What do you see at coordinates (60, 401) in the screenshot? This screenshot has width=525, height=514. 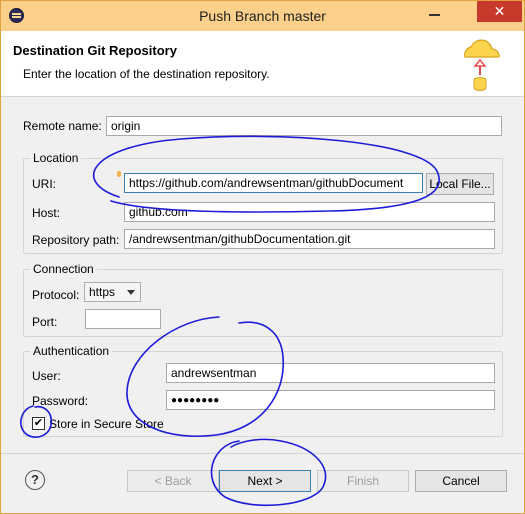 I see `password-label: Password:` at bounding box center [60, 401].